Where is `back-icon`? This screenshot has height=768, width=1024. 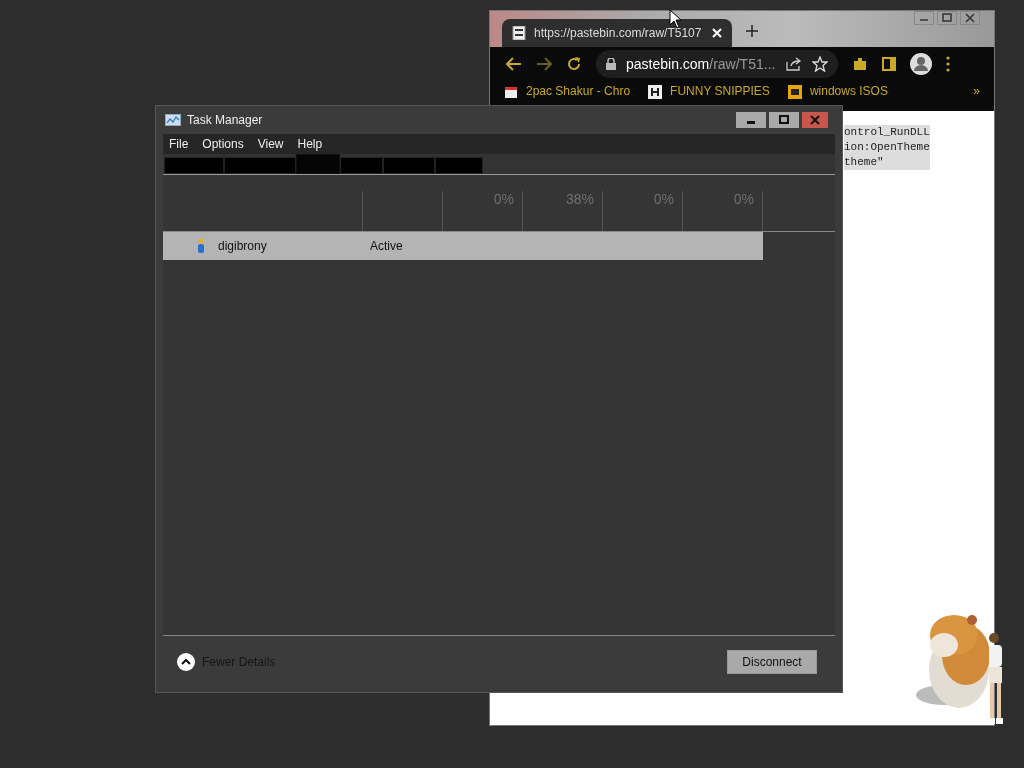 back-icon is located at coordinates (514, 64).